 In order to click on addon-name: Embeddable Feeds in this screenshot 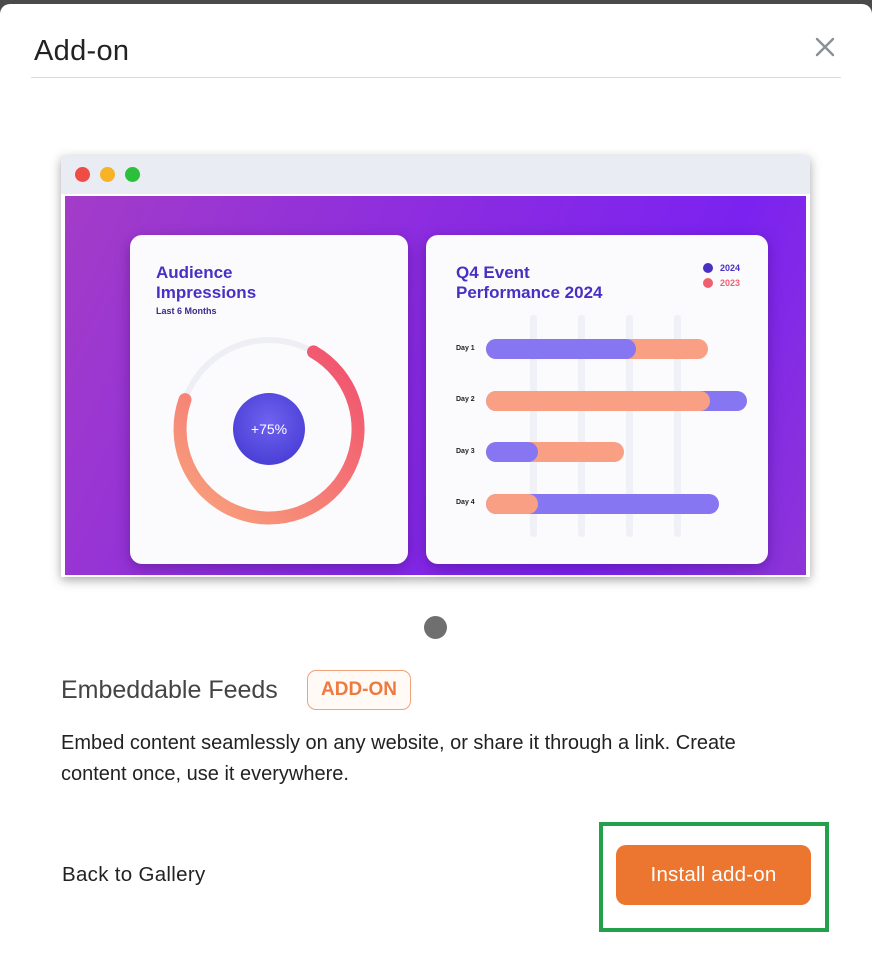, I will do `click(169, 690)`.